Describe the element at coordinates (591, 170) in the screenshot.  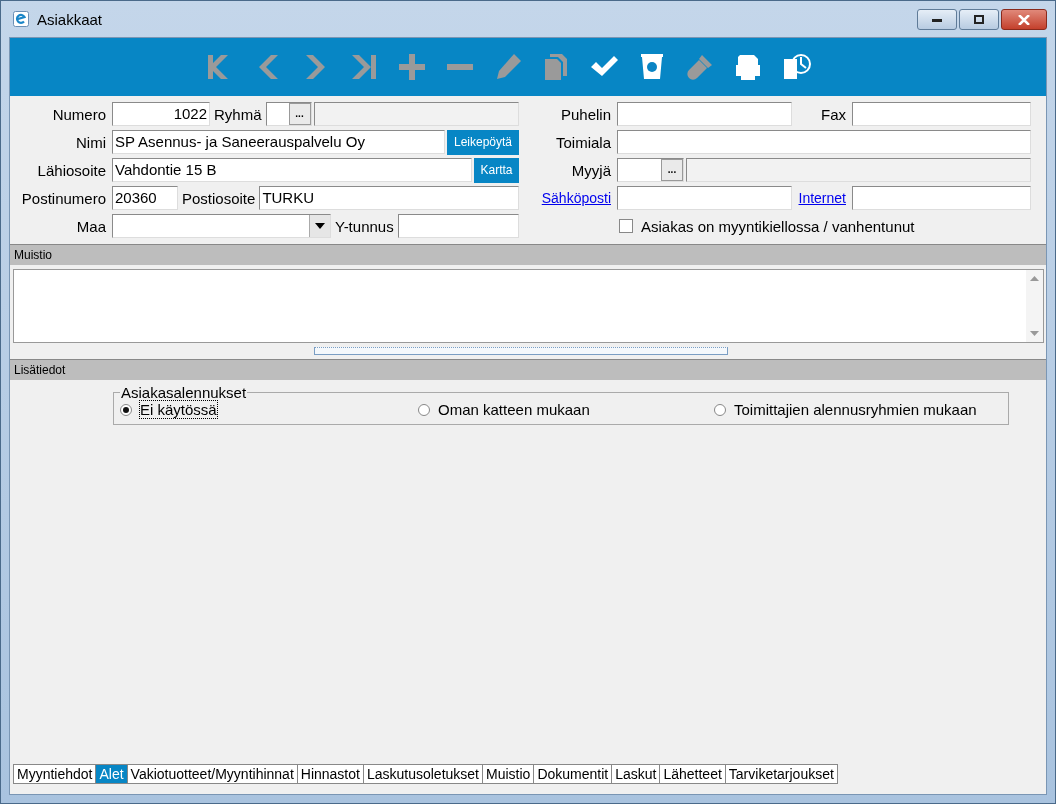
I see `field-label: Myyjä` at that location.